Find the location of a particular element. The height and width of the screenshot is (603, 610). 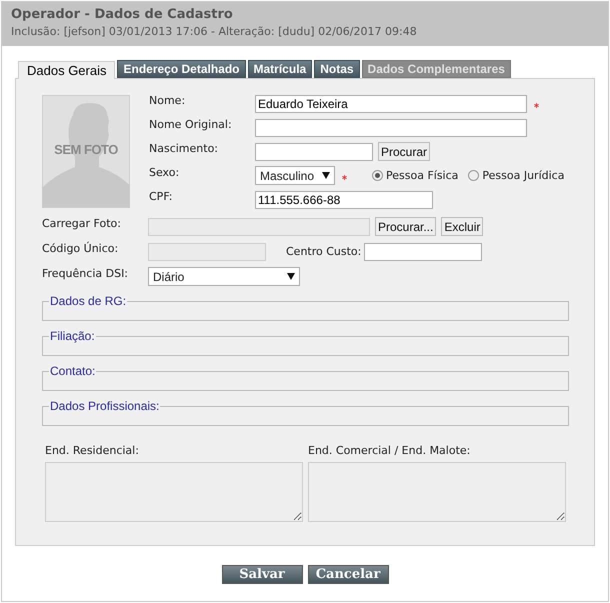

input-field: Eduardo Teixeira is located at coordinates (391, 103).